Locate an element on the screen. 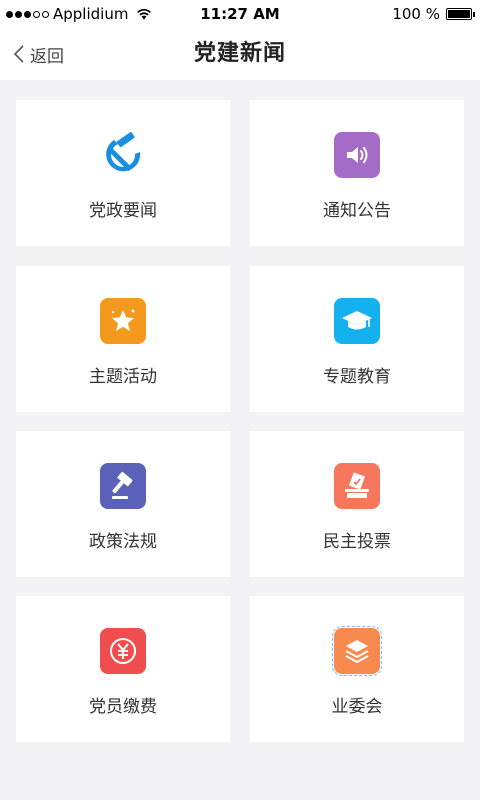 The height and width of the screenshot is (800, 480). speaker-icon is located at coordinates (357, 155).